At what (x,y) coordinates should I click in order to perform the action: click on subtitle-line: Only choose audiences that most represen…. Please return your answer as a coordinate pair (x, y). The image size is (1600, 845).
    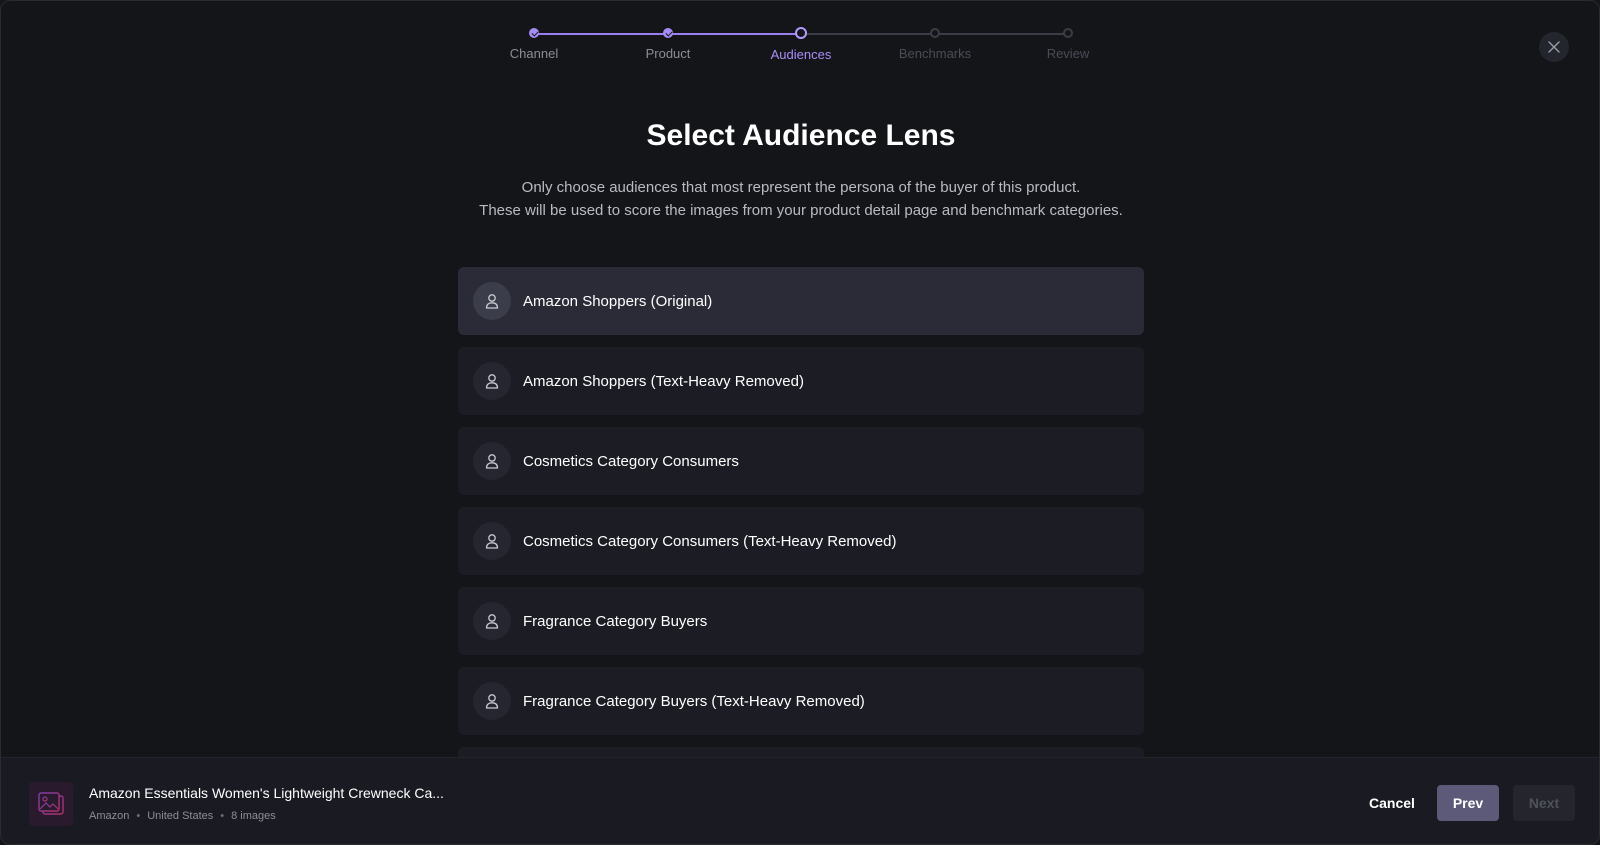
    Looking at the image, I should click on (801, 187).